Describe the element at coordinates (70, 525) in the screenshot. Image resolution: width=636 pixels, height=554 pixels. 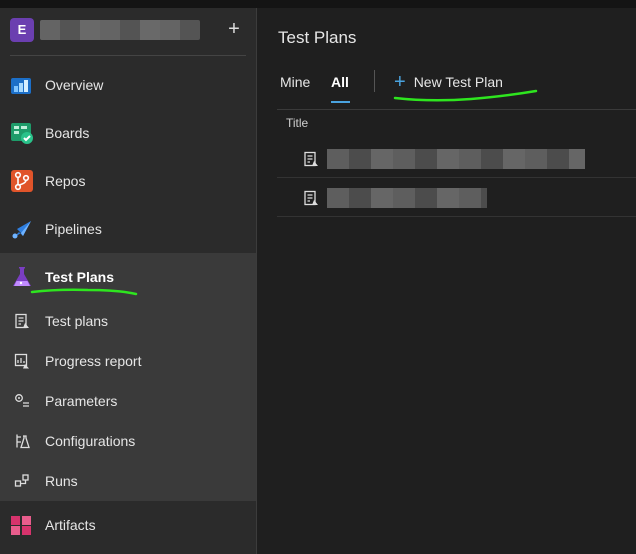
I see `sidebar-item-label: Artifacts` at that location.